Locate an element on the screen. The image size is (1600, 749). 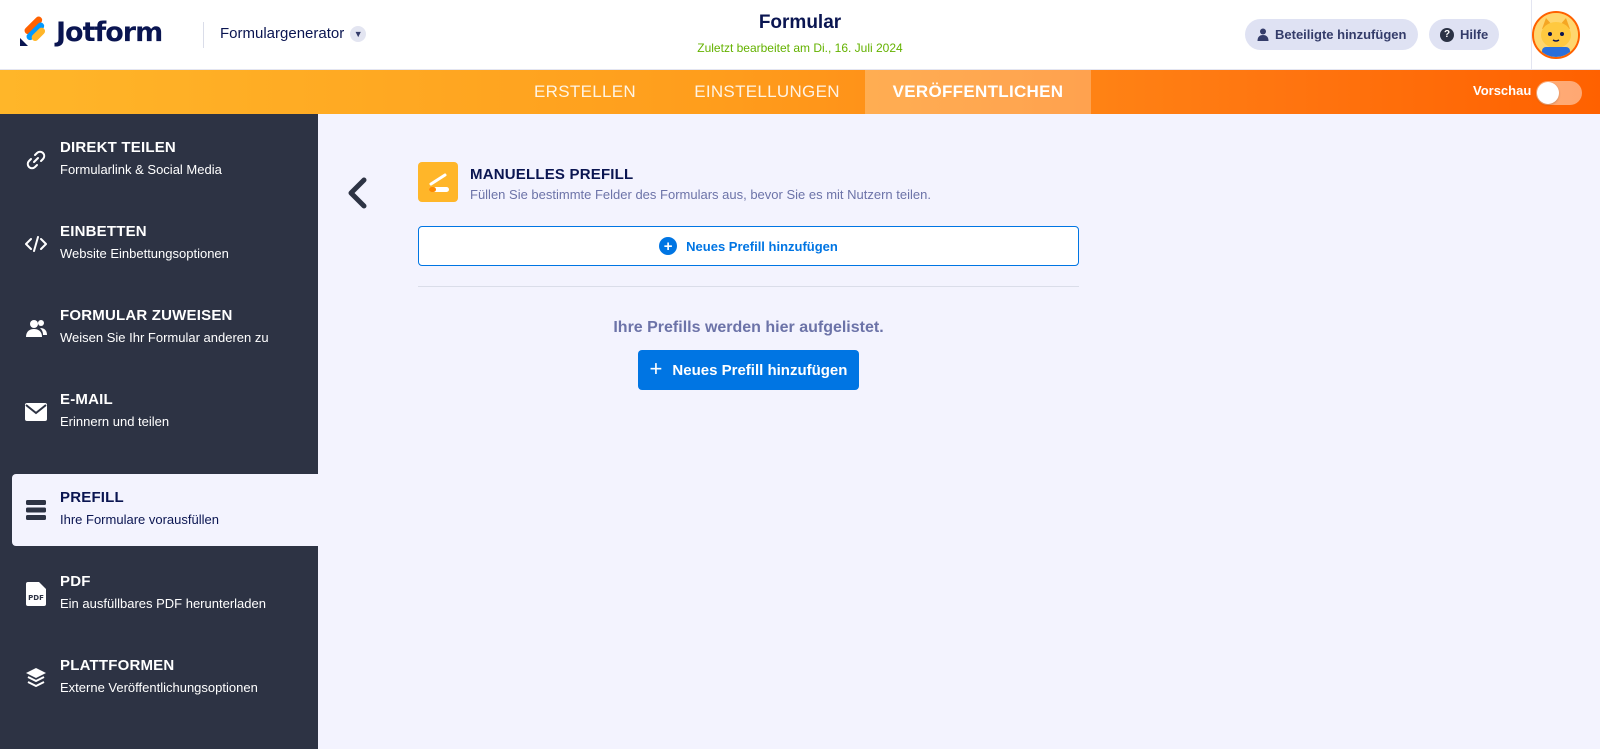
link-icon is located at coordinates (36, 160).